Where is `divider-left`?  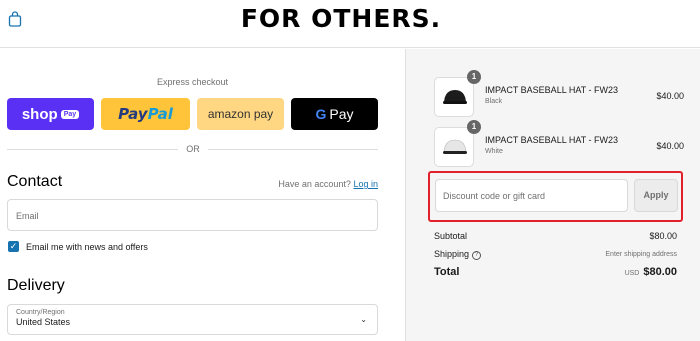
divider-left is located at coordinates (92, 149).